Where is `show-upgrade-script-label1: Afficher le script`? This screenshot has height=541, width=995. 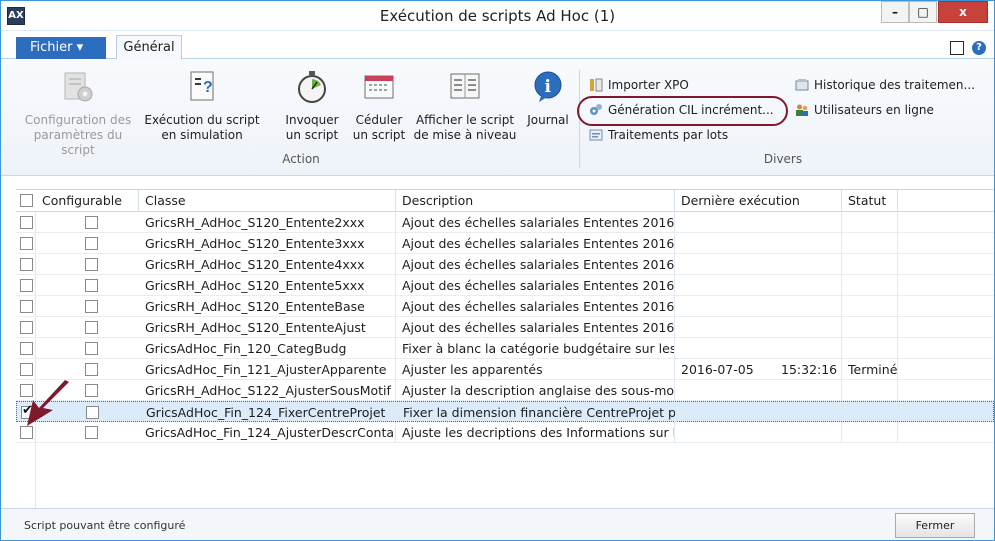
show-upgrade-script-label1: Afficher le script is located at coordinates (465, 120).